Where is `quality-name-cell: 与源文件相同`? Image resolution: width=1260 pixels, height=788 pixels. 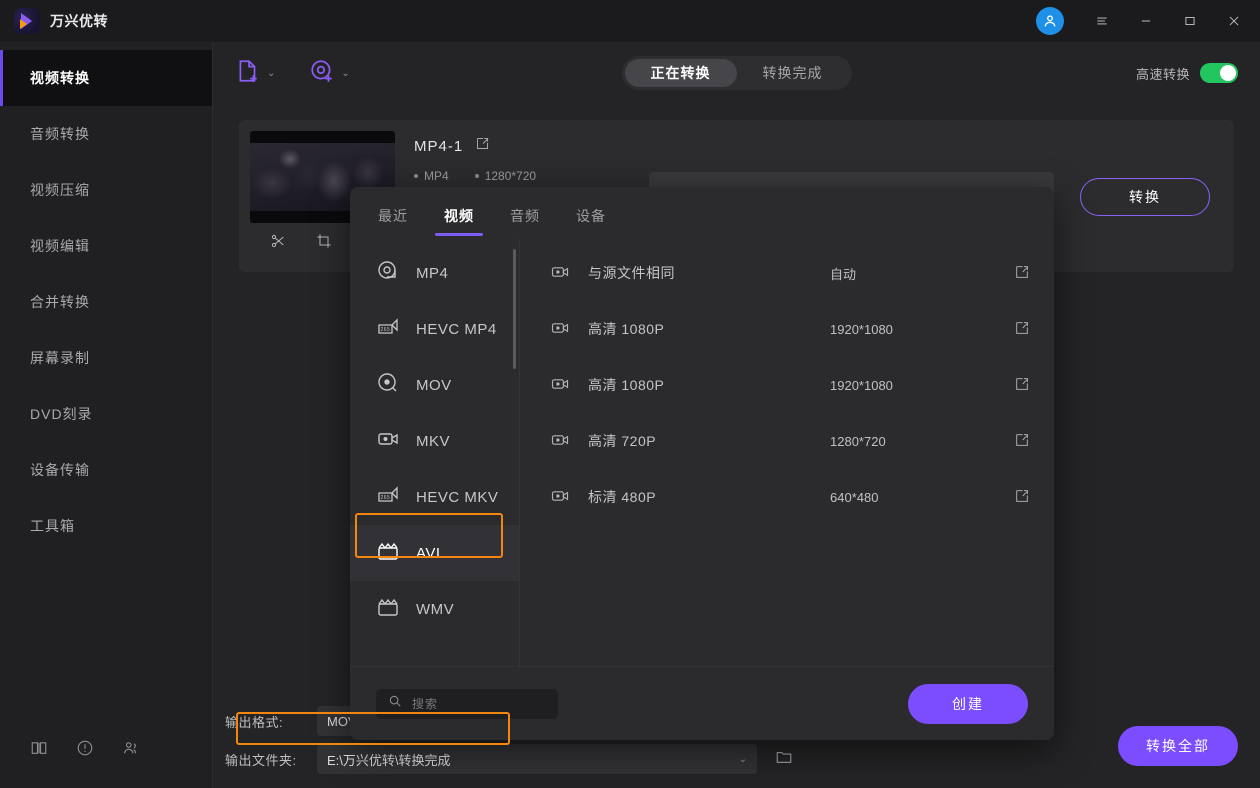
quality-name-cell: 与源文件相同 is located at coordinates (690, 273).